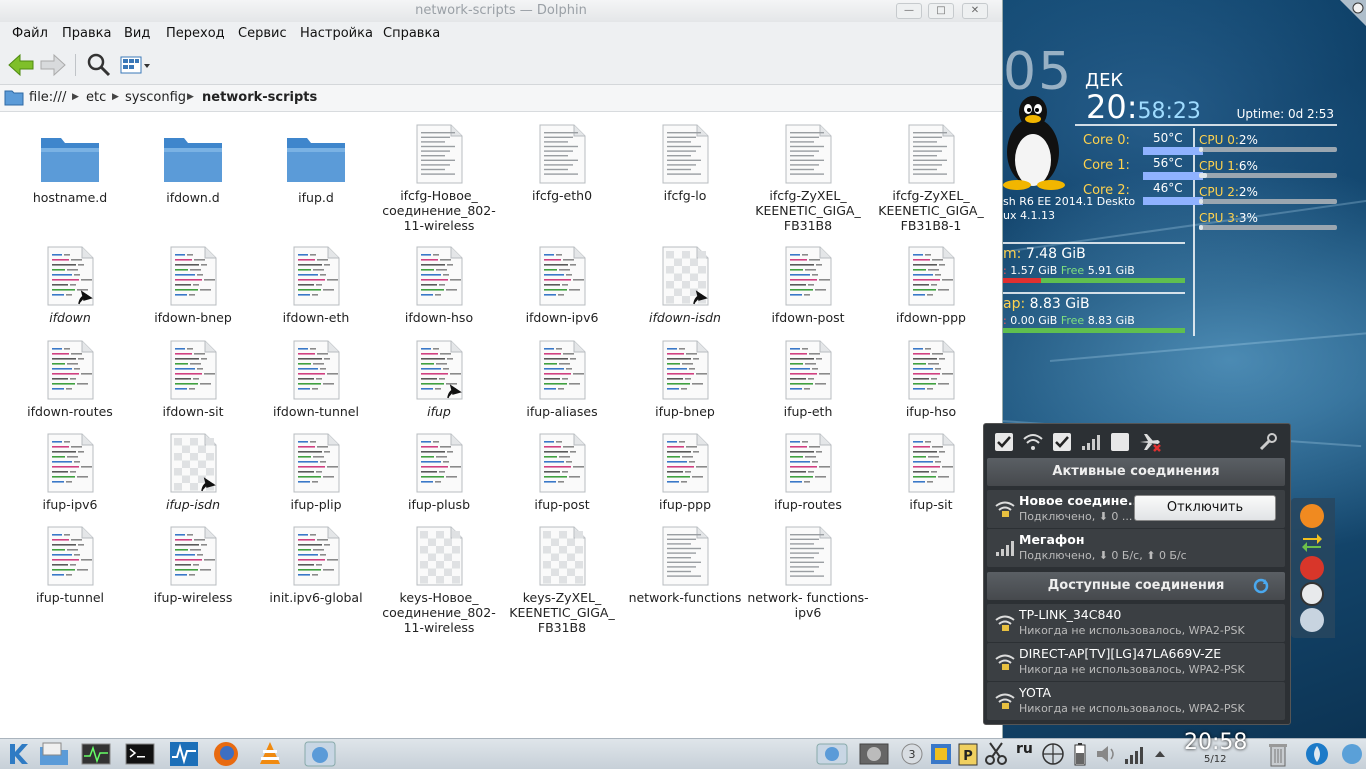 The width and height of the screenshot is (1366, 769). I want to click on file-item-ifdown-post: ifdown-post, so click(808, 285).